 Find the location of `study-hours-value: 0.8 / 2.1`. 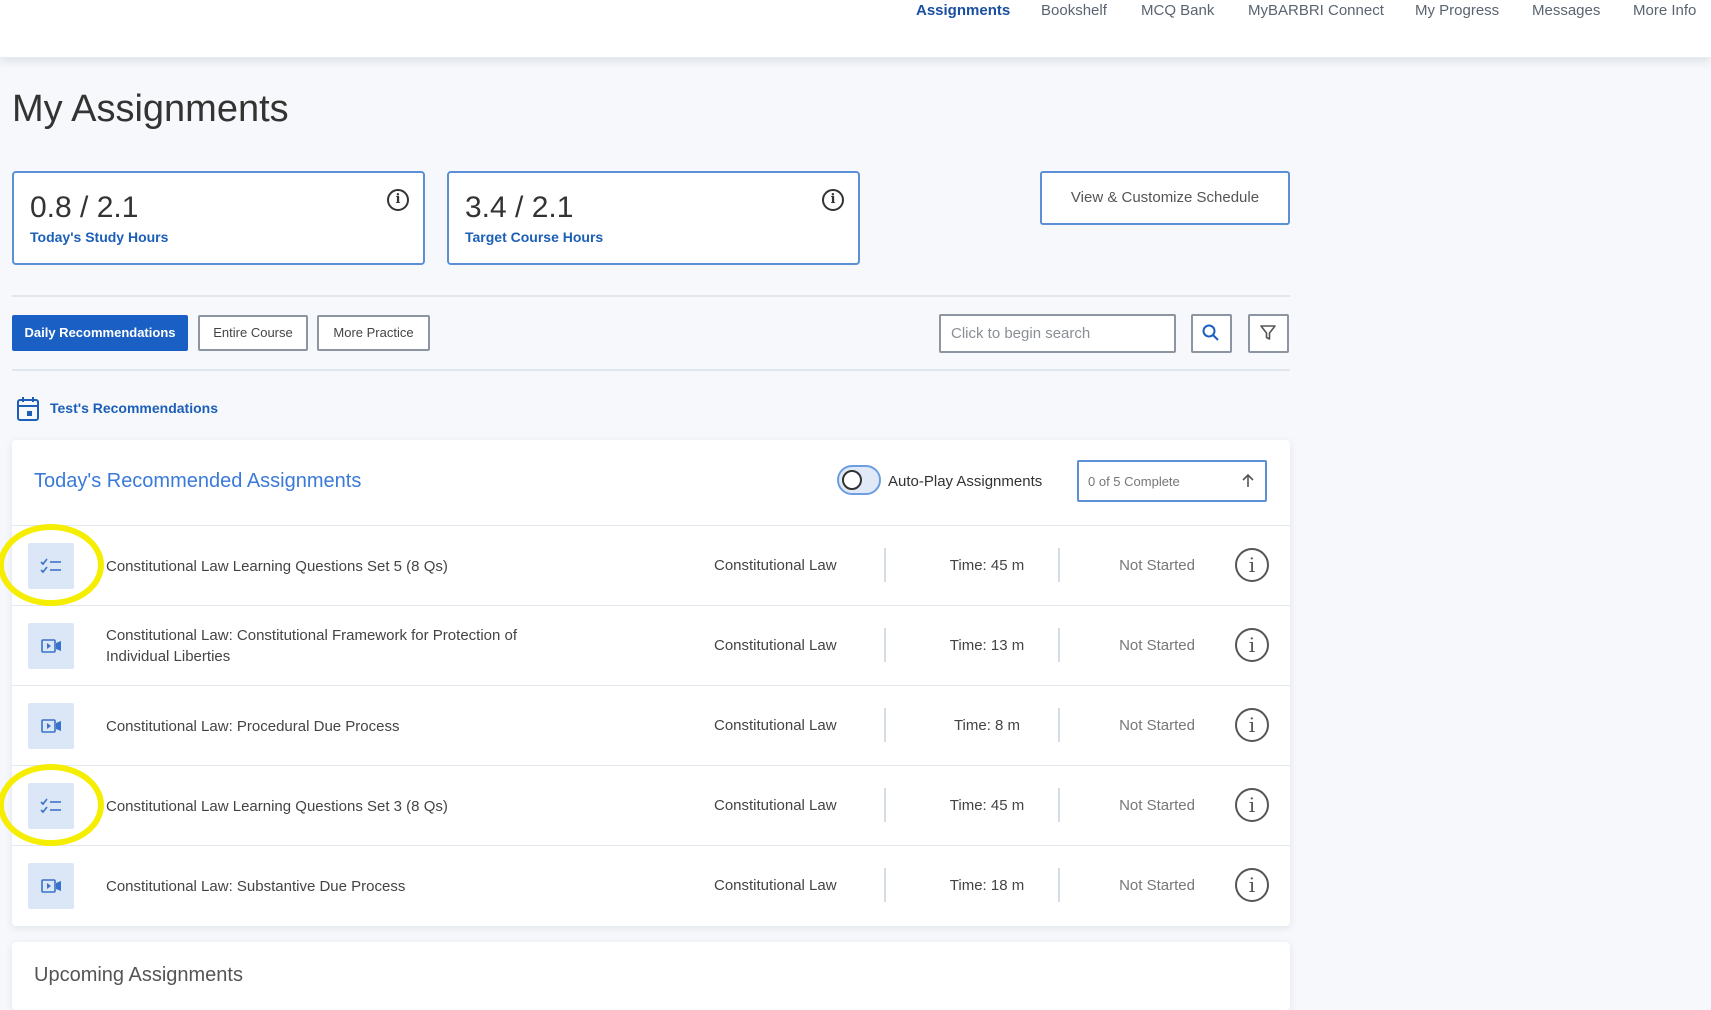

study-hours-value: 0.8 / 2.1 is located at coordinates (84, 207).